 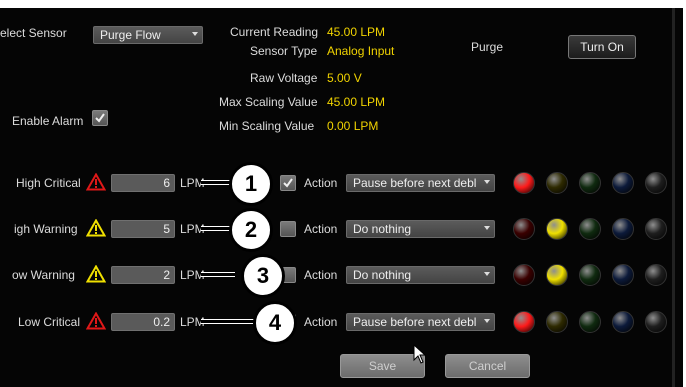 I want to click on alarm-label: High Critical, so click(x=48, y=183).